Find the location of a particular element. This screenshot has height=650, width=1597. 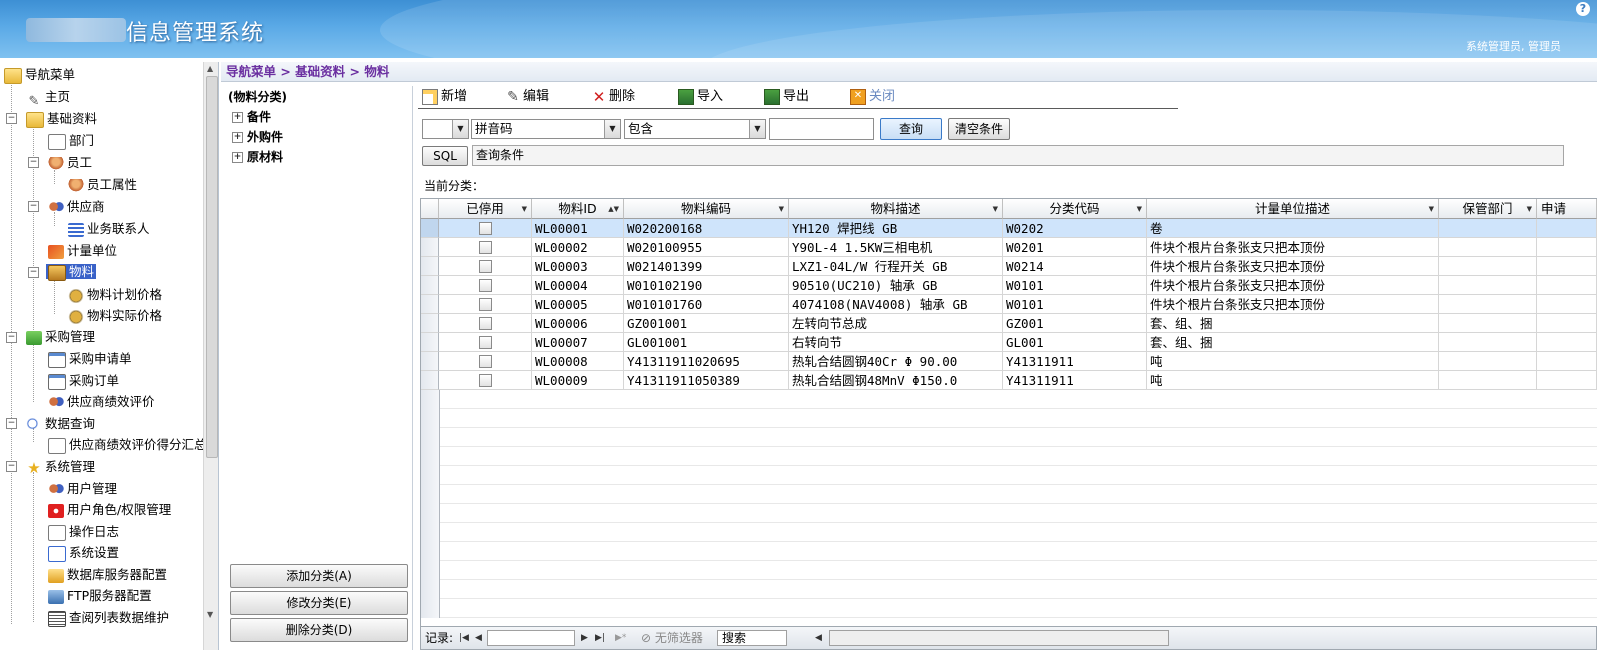

cell-material-code: GL001001 is located at coordinates (706, 342).